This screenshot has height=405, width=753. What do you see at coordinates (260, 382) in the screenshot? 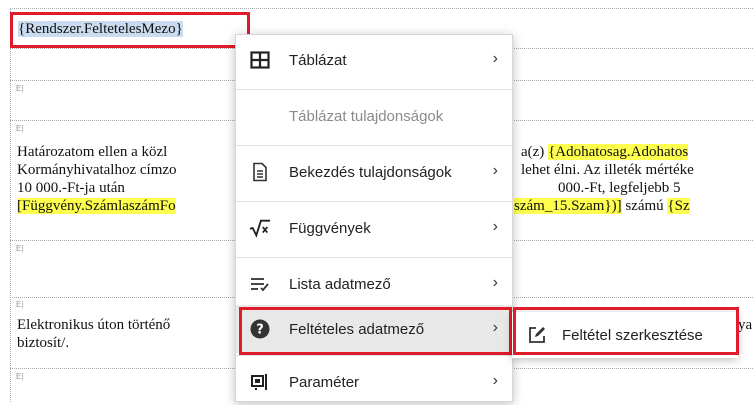
I see `parameter-icon` at bounding box center [260, 382].